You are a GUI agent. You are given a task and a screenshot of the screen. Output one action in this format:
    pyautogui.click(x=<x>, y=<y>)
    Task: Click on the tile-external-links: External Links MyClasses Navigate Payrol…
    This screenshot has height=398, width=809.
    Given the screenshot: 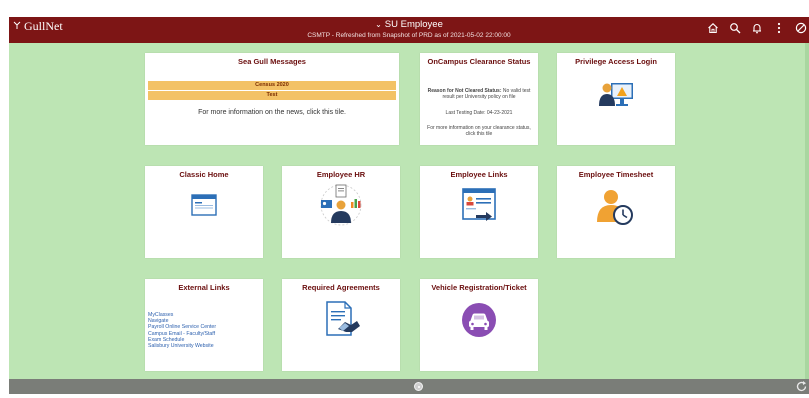 What is the action you would take?
    pyautogui.click(x=204, y=325)
    